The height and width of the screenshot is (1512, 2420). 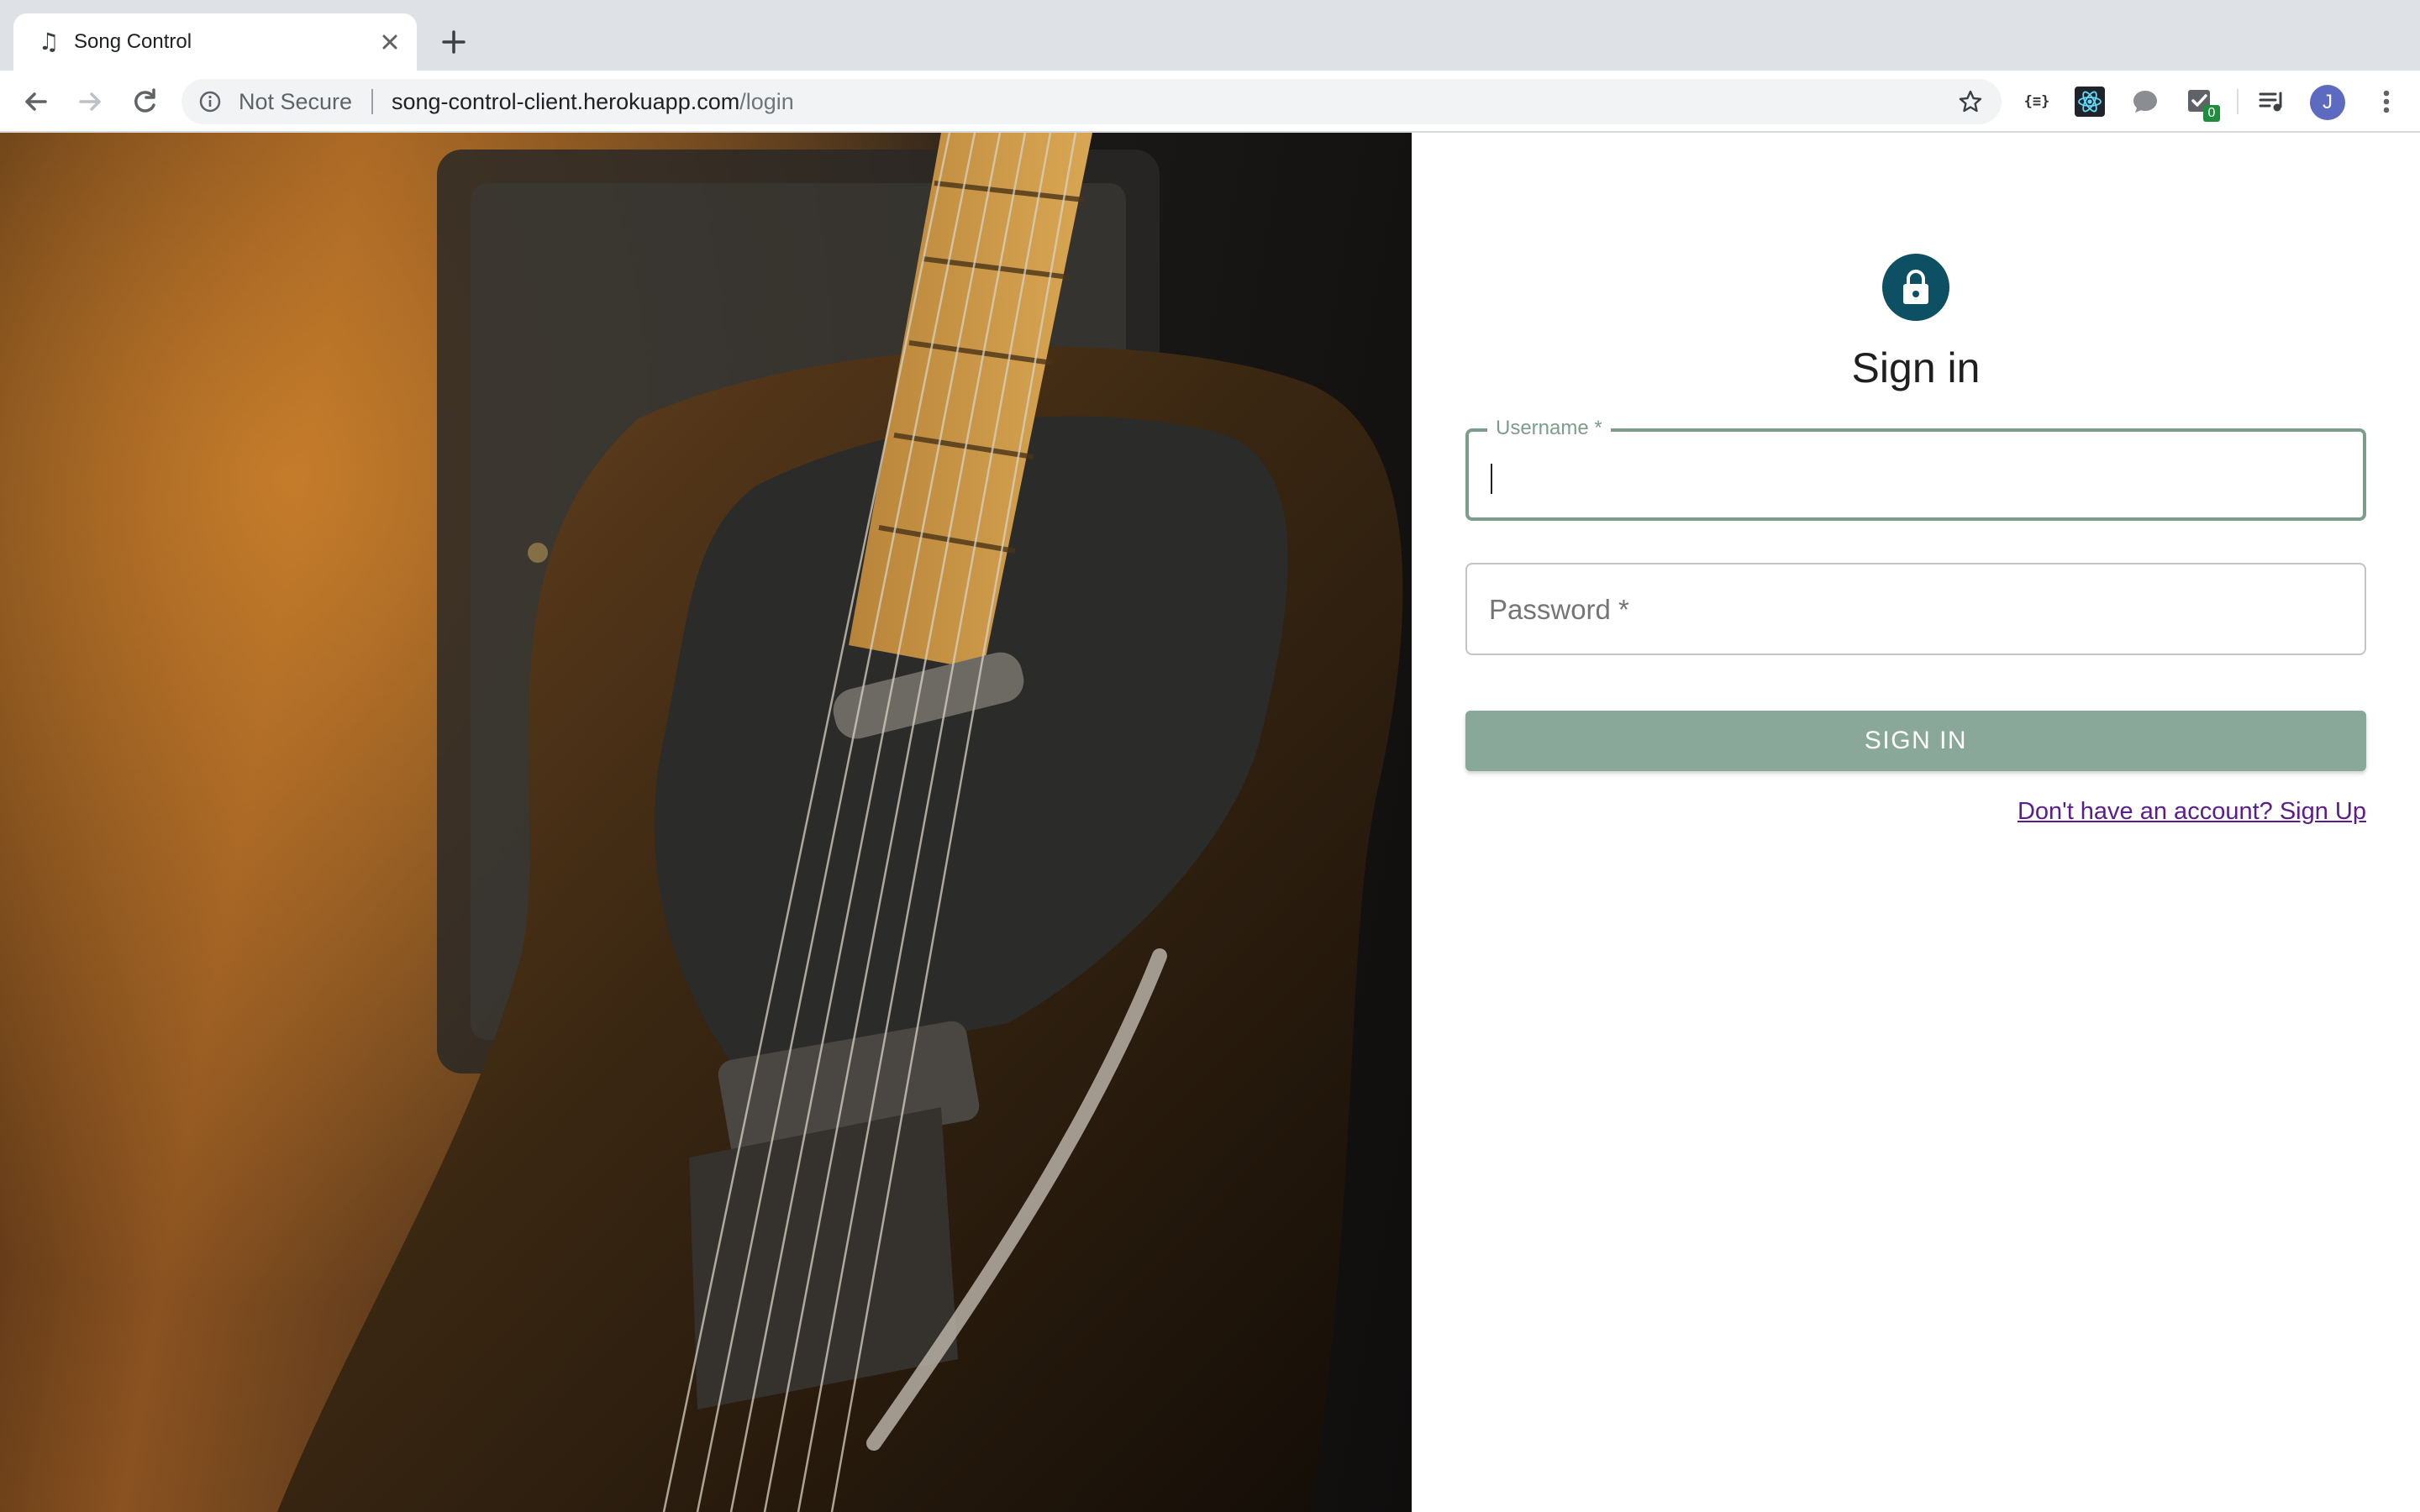 I want to click on close-tab-icon, so click(x=390, y=42).